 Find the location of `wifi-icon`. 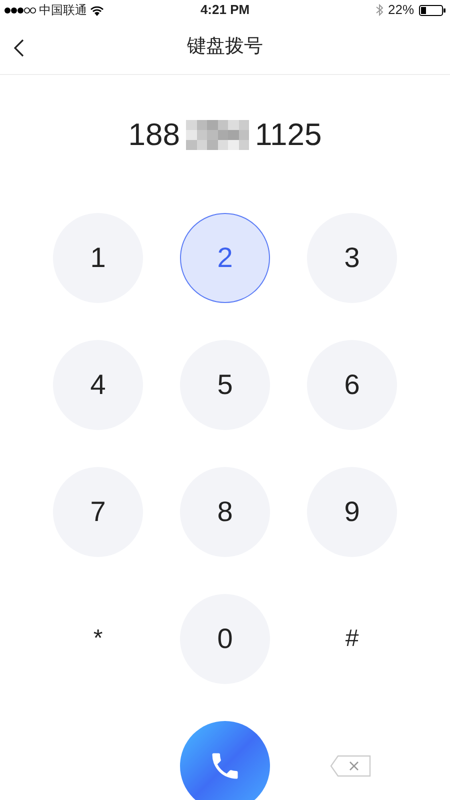

wifi-icon is located at coordinates (97, 10).